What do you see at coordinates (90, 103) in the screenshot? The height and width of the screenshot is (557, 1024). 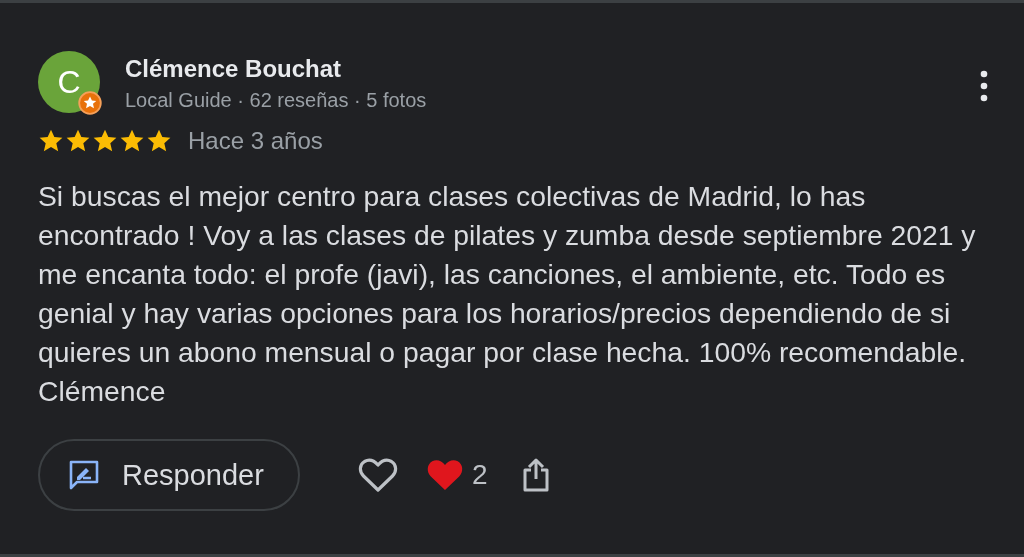 I see `star-badge-icon` at bounding box center [90, 103].